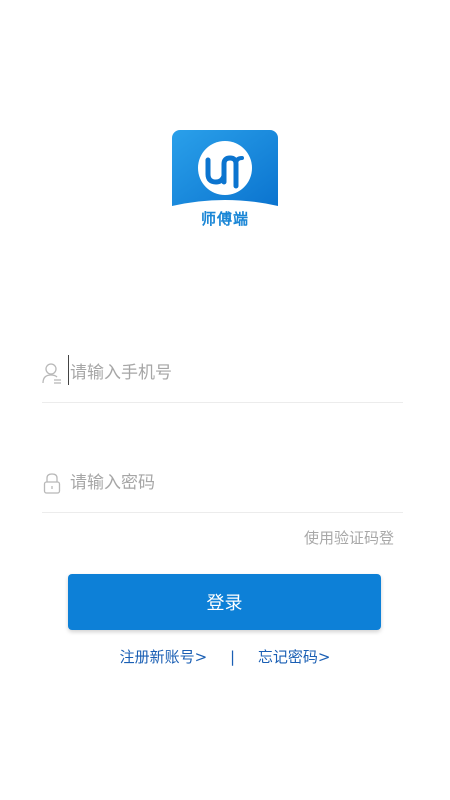 Image resolution: width=450 pixels, height=800 pixels. I want to click on forgot-password-link: 忘记密码>, so click(294, 657).